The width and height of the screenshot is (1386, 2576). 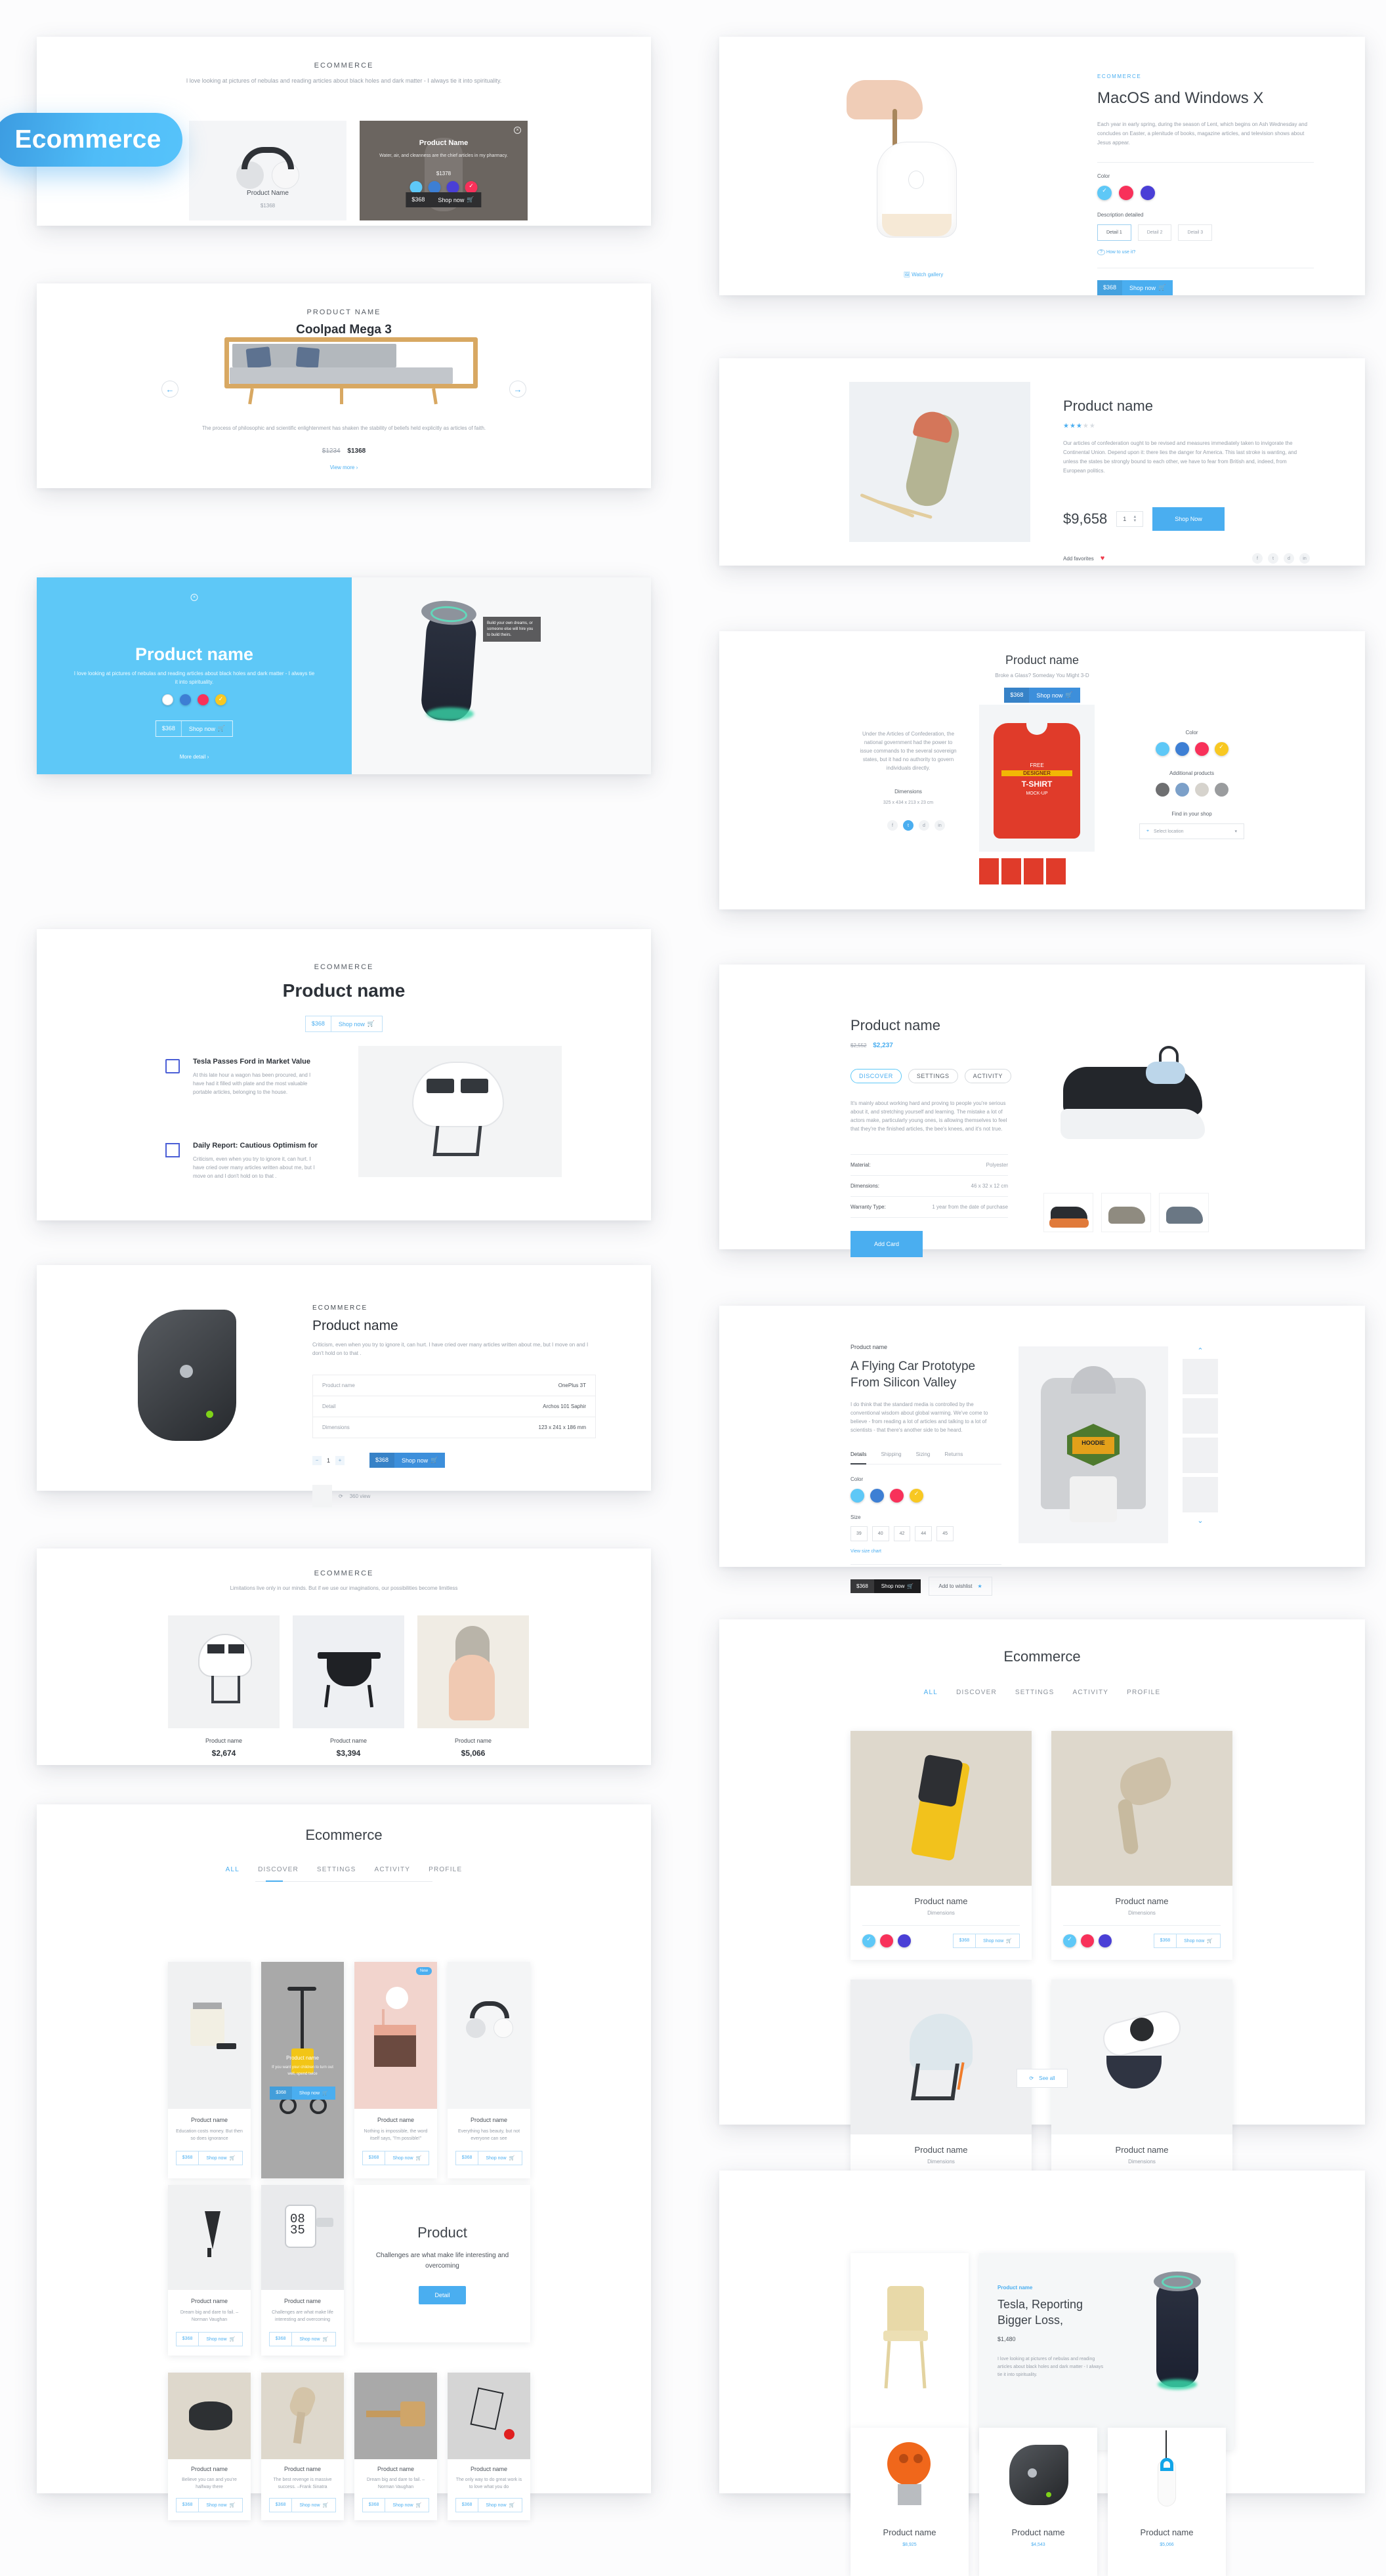 What do you see at coordinates (1281, 558) in the screenshot?
I see `panelB-socials: f t d in` at bounding box center [1281, 558].